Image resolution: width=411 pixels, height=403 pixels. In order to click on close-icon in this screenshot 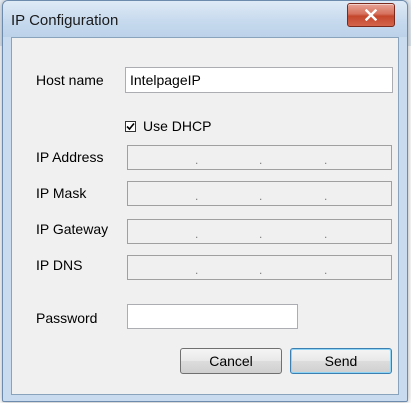, I will do `click(371, 15)`.